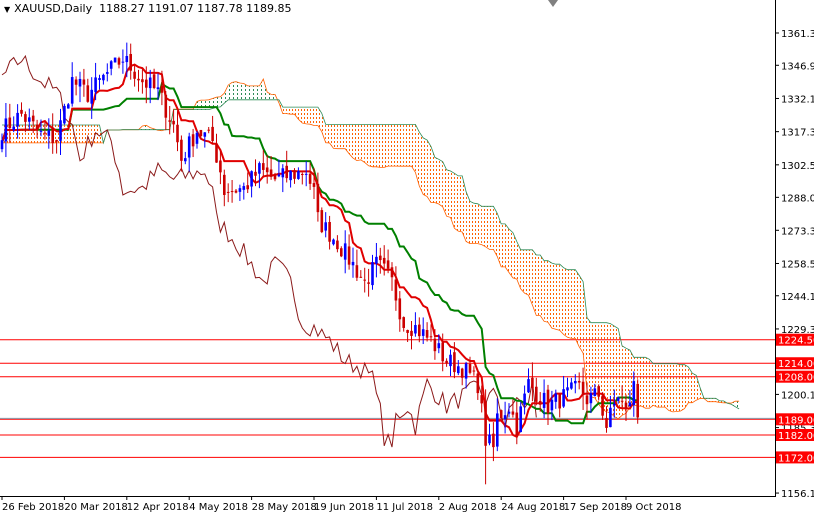 This screenshot has width=814, height=514. Describe the element at coordinates (796, 341) in the screenshot. I see `level-label: 1224.50` at that location.